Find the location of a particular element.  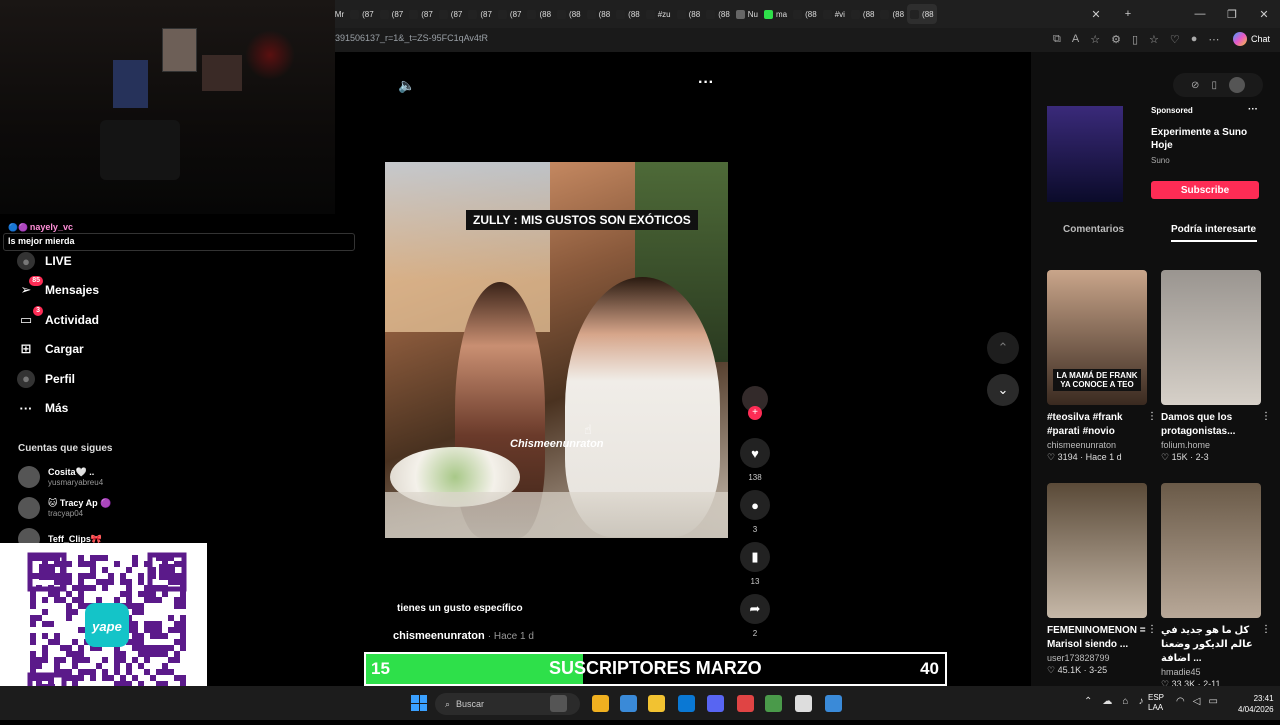

sidebar-item-cargar: ⊞ Cargar is located at coordinates (50, 349).